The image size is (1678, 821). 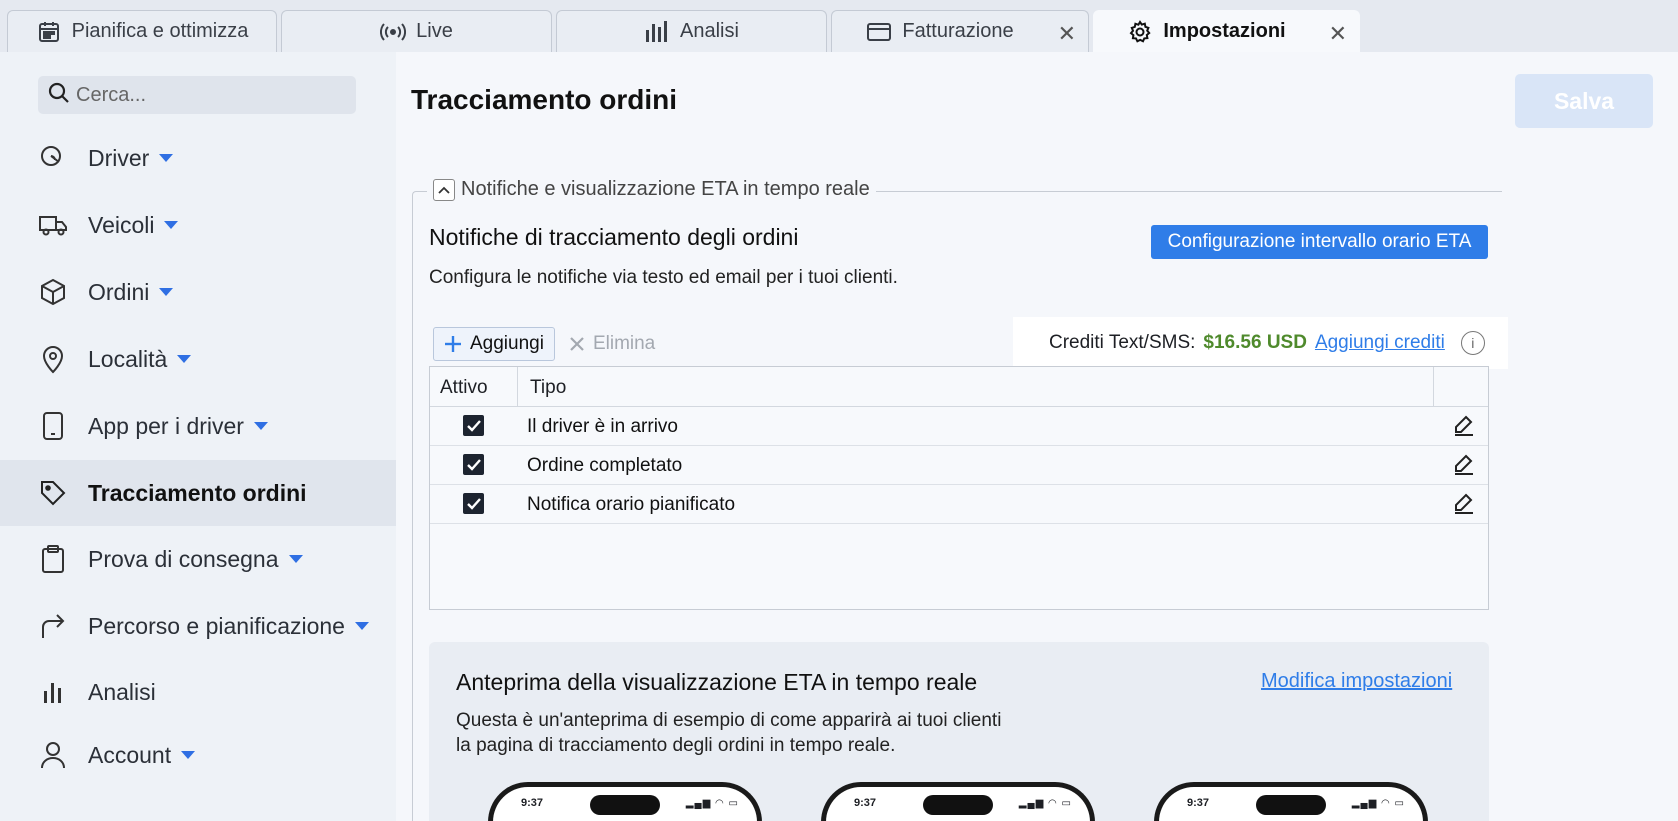 I want to click on tab-fatturazione: Fatturazione ✕, so click(x=960, y=31).